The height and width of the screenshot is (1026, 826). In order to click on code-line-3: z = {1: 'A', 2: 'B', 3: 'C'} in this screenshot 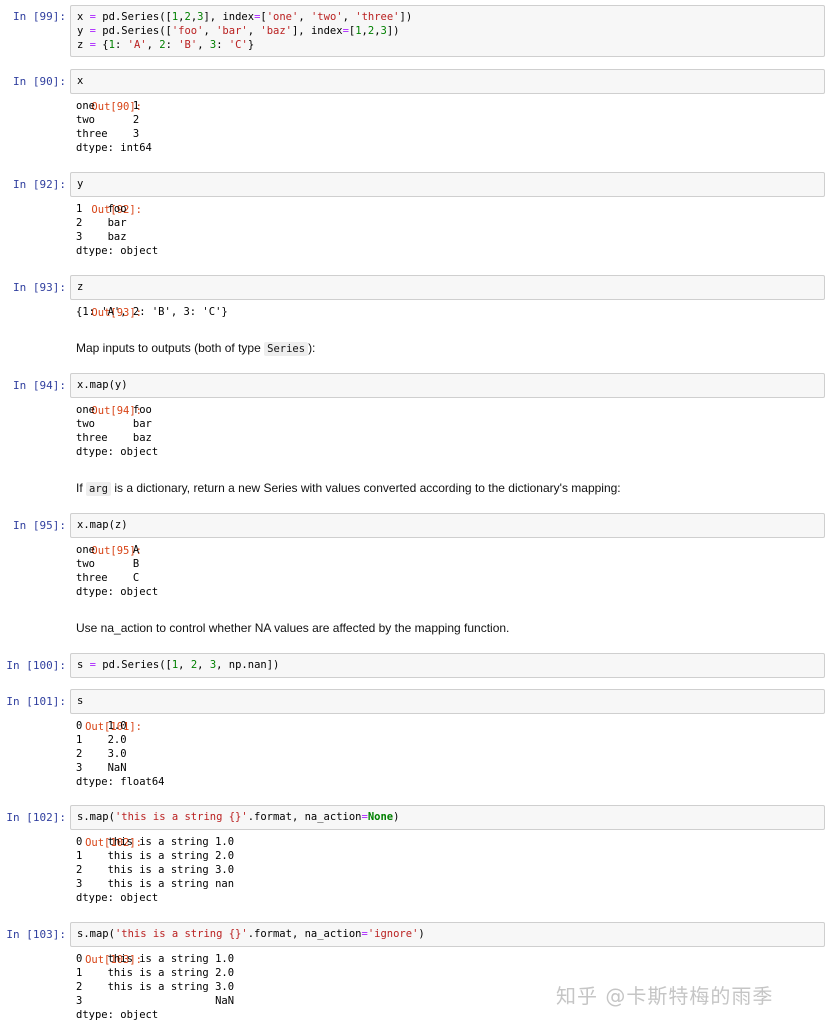, I will do `click(166, 45)`.